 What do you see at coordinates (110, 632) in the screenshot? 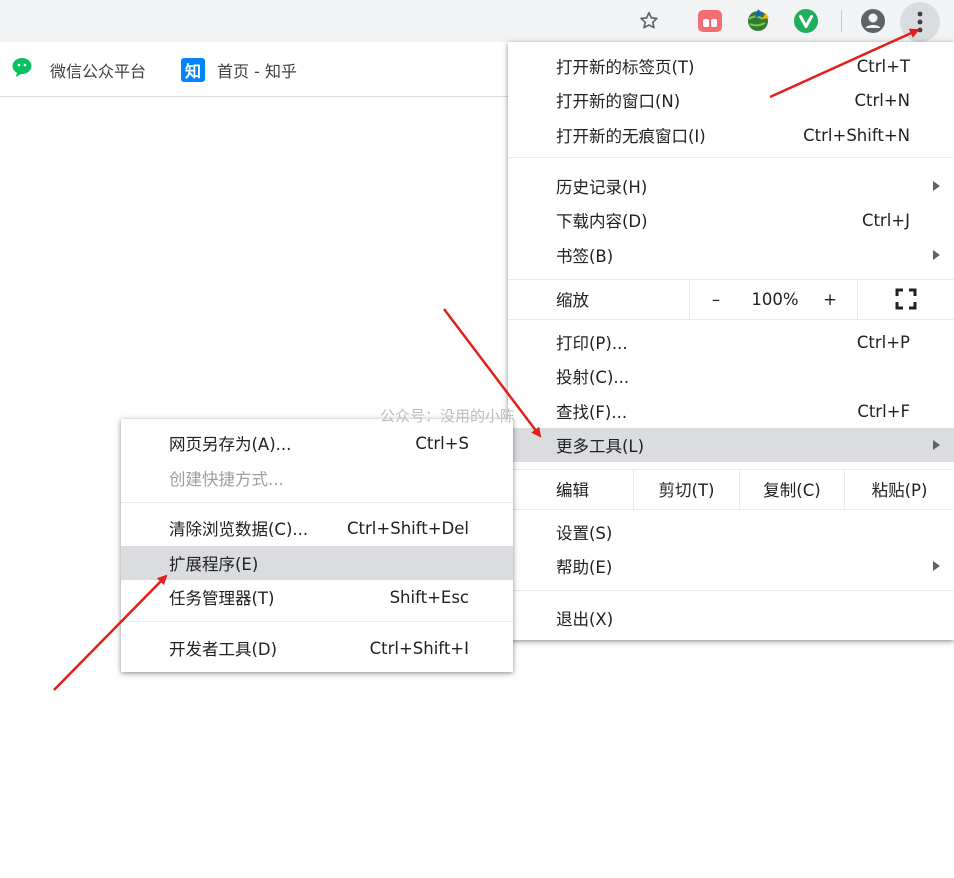
I see `annotation-arrow-extensions` at bounding box center [110, 632].